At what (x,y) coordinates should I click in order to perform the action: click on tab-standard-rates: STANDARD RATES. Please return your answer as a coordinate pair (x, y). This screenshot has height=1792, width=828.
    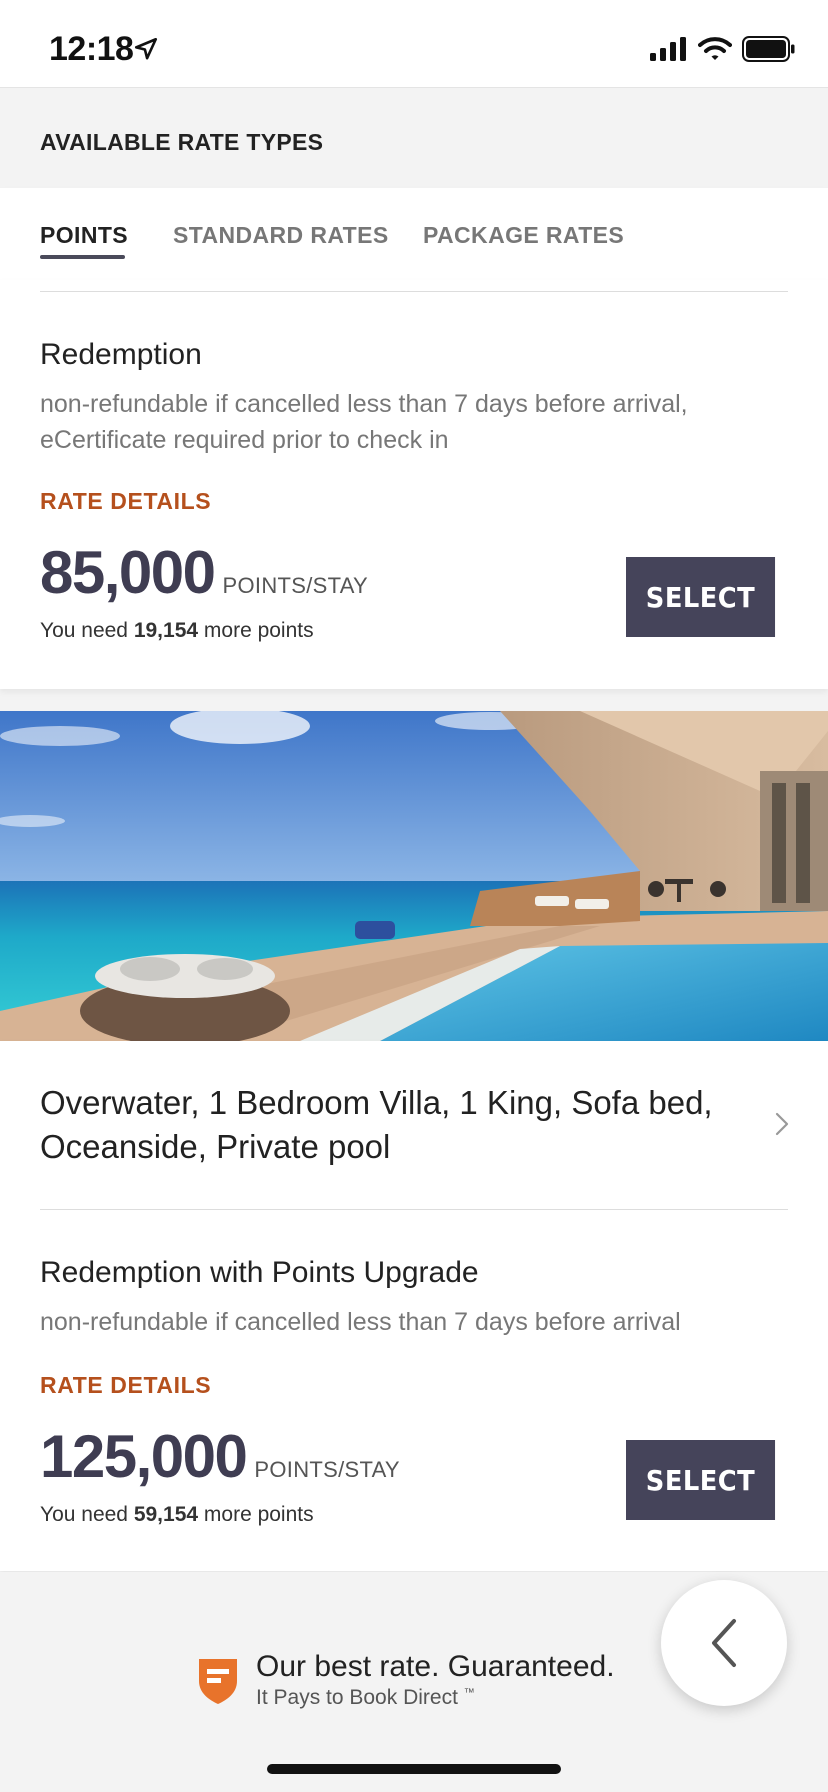
    Looking at the image, I should click on (281, 235).